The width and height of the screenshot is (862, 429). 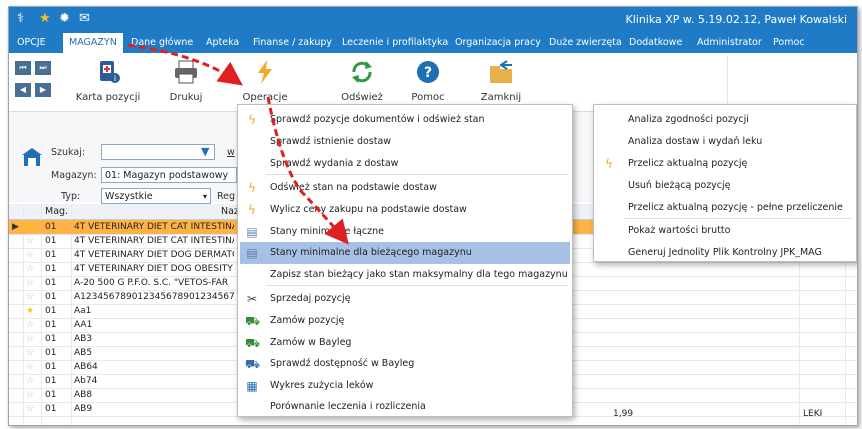 I want to click on last-record-icon: ⏭, so click(x=43, y=68).